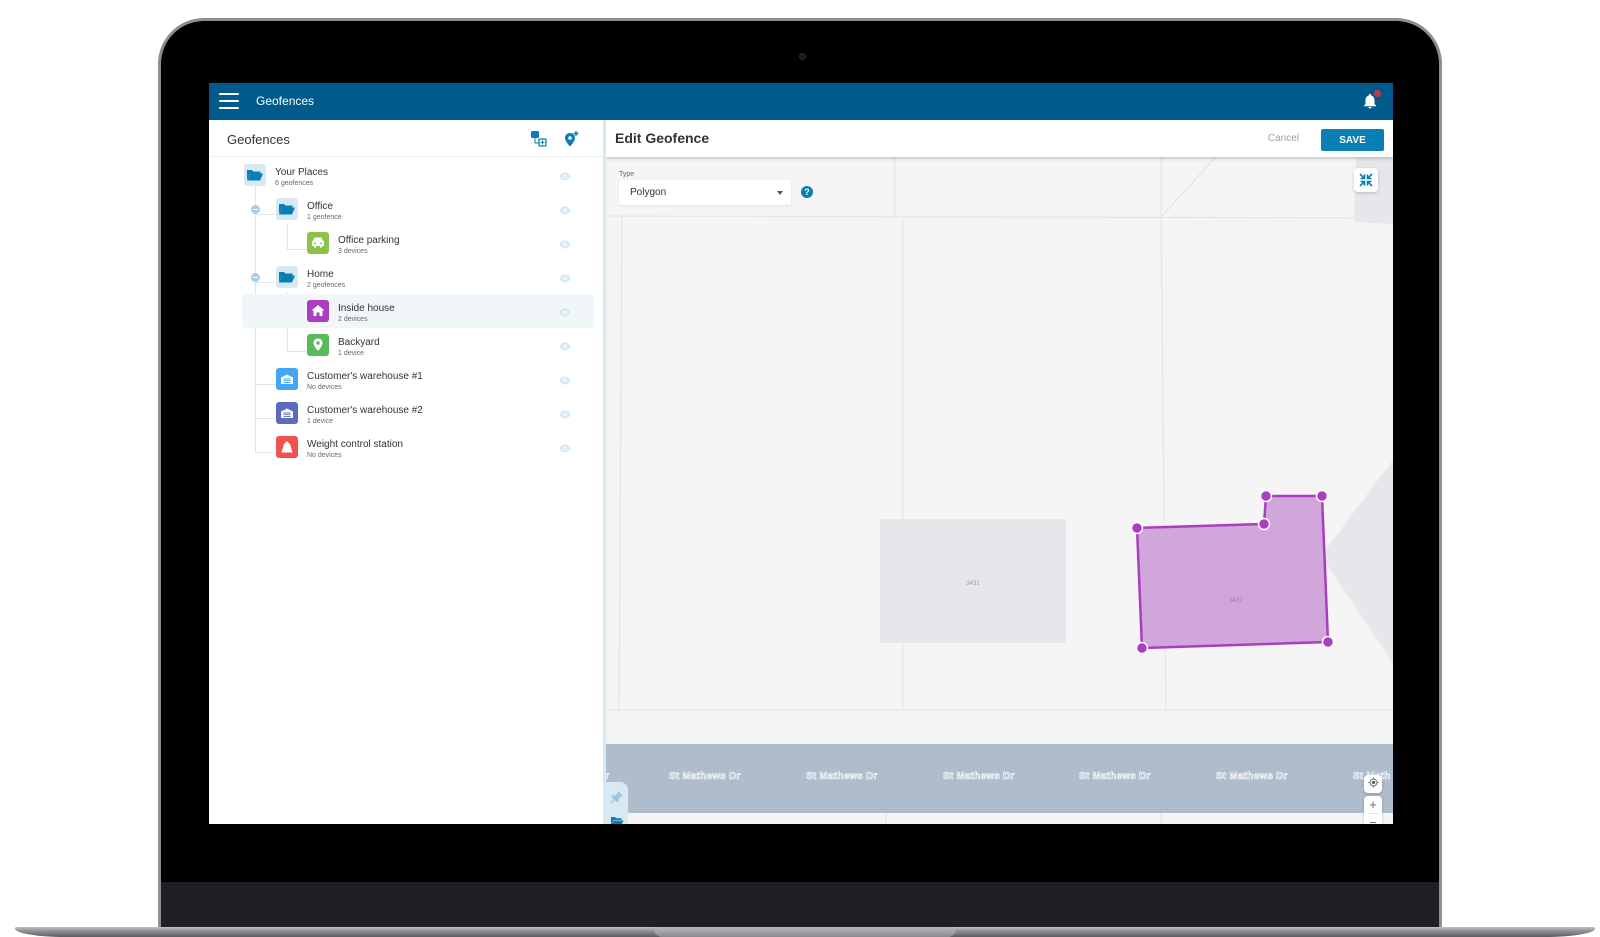  Describe the element at coordinates (401, 447) in the screenshot. I see `tree-item-weight-station: Weight control station No devices` at that location.